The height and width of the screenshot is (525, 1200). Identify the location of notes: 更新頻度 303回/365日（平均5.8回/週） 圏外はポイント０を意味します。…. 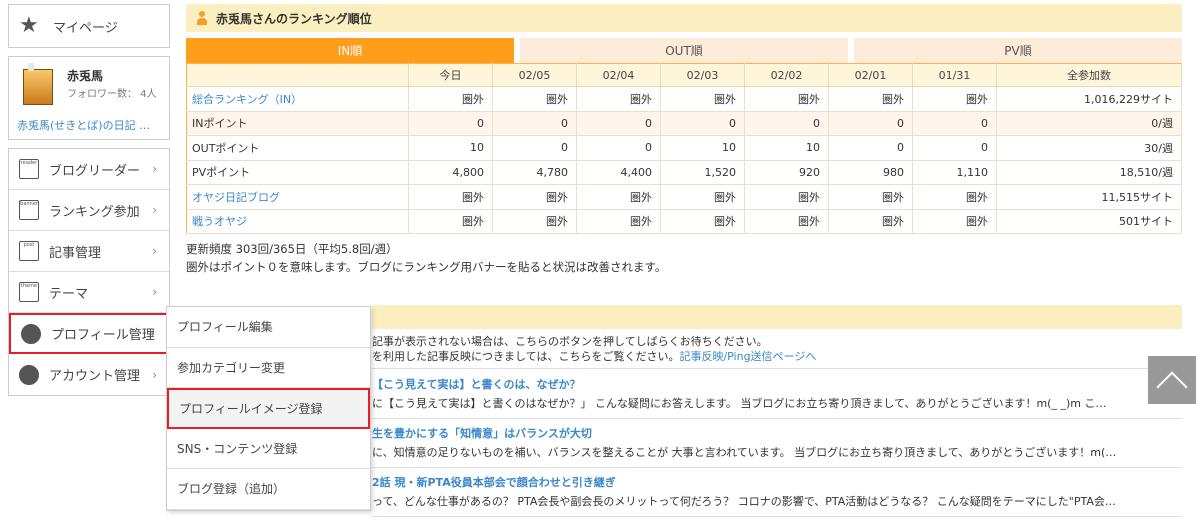
(684, 258).